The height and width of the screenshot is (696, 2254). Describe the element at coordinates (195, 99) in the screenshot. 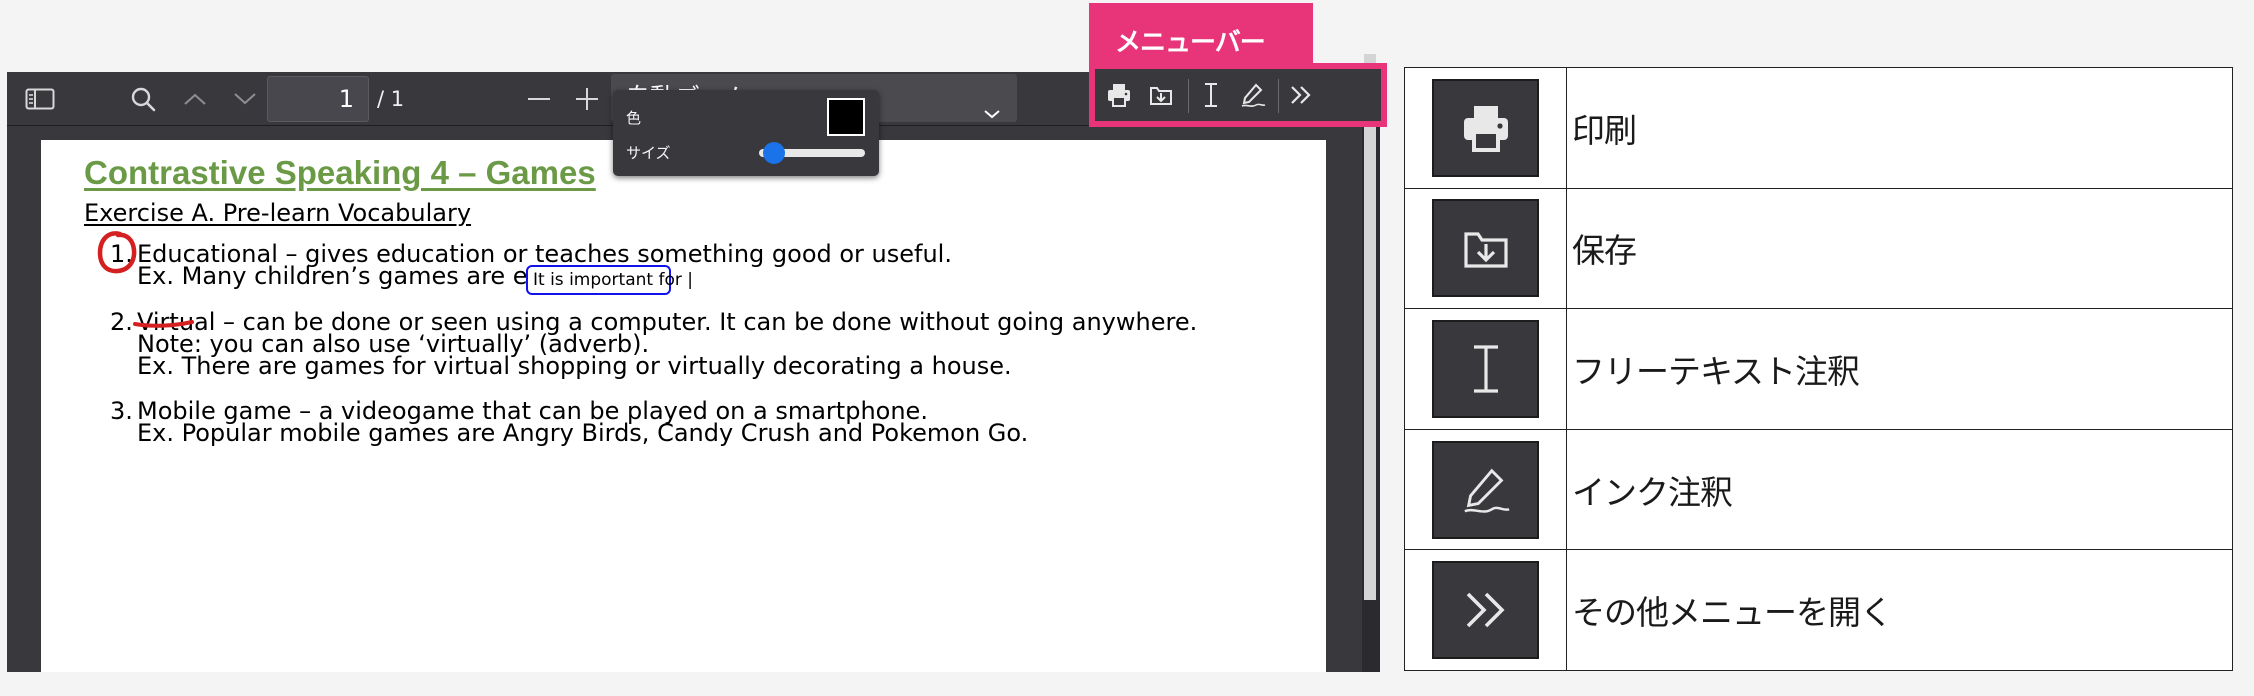

I see `previous-page-icon` at that location.